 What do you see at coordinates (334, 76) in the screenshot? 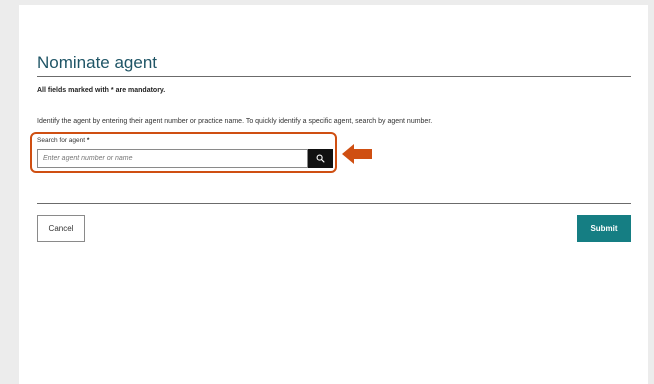
I see `title-divider` at bounding box center [334, 76].